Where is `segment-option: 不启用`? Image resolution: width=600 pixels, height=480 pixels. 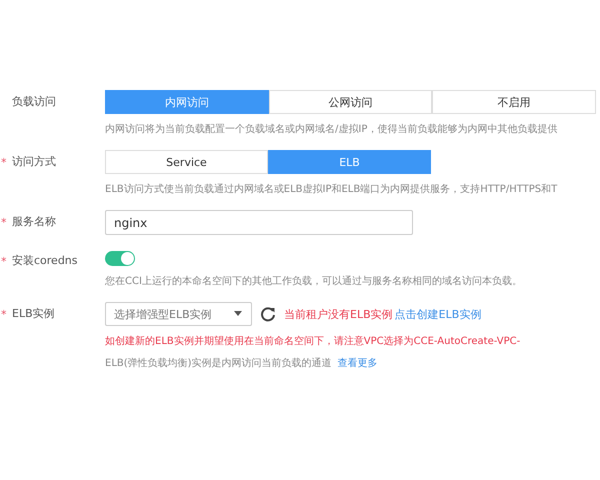 segment-option: 不启用 is located at coordinates (514, 102).